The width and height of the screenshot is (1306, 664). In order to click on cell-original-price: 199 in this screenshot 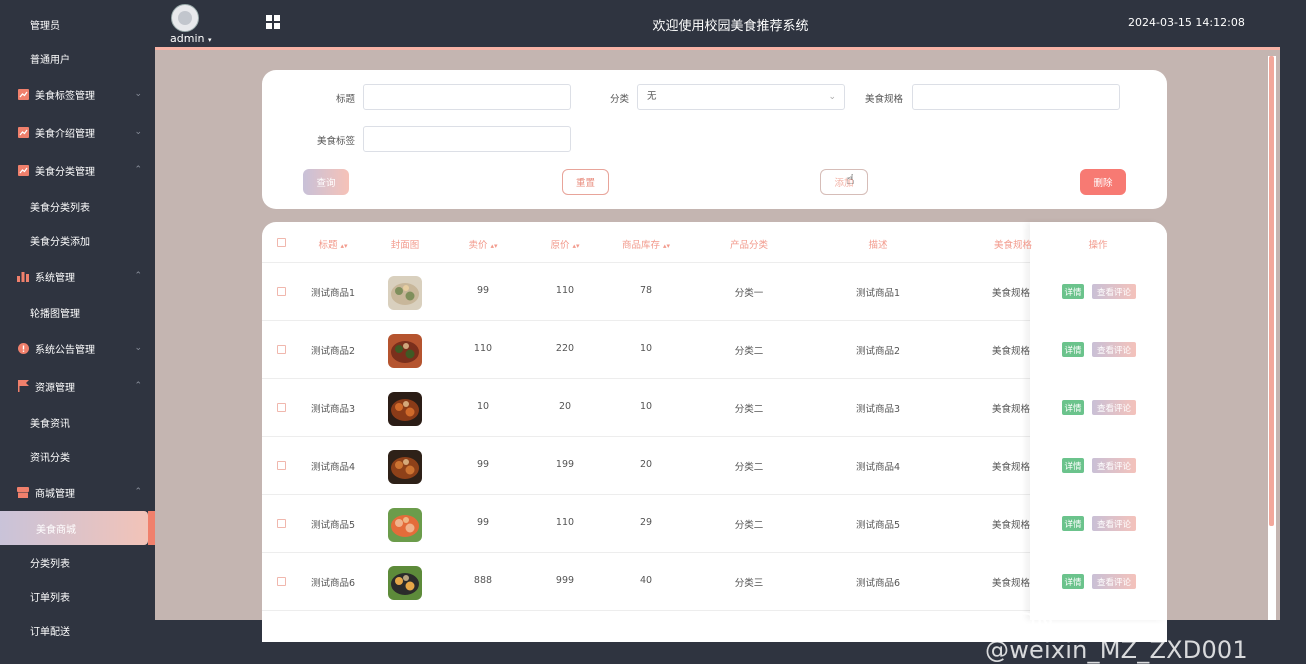, I will do `click(565, 464)`.